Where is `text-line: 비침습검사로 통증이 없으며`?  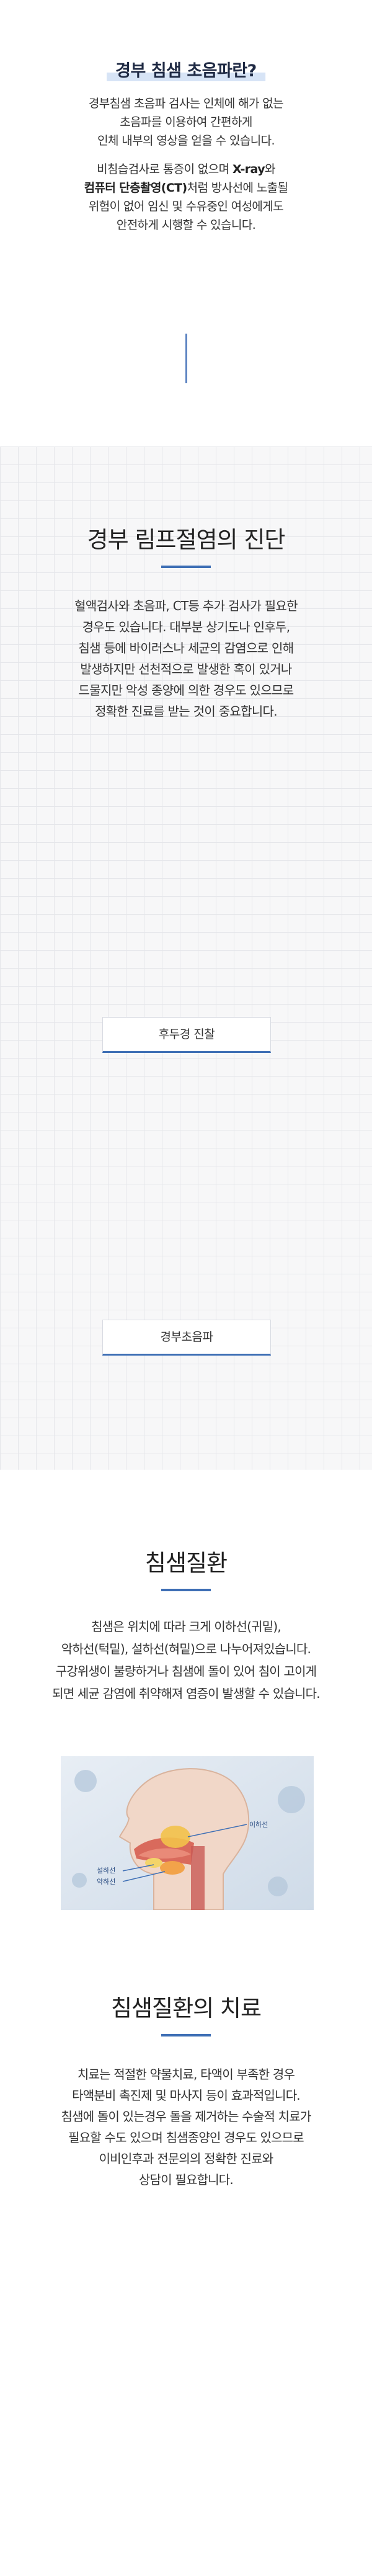 text-line: 비침습검사로 통증이 없으며 is located at coordinates (164, 169).